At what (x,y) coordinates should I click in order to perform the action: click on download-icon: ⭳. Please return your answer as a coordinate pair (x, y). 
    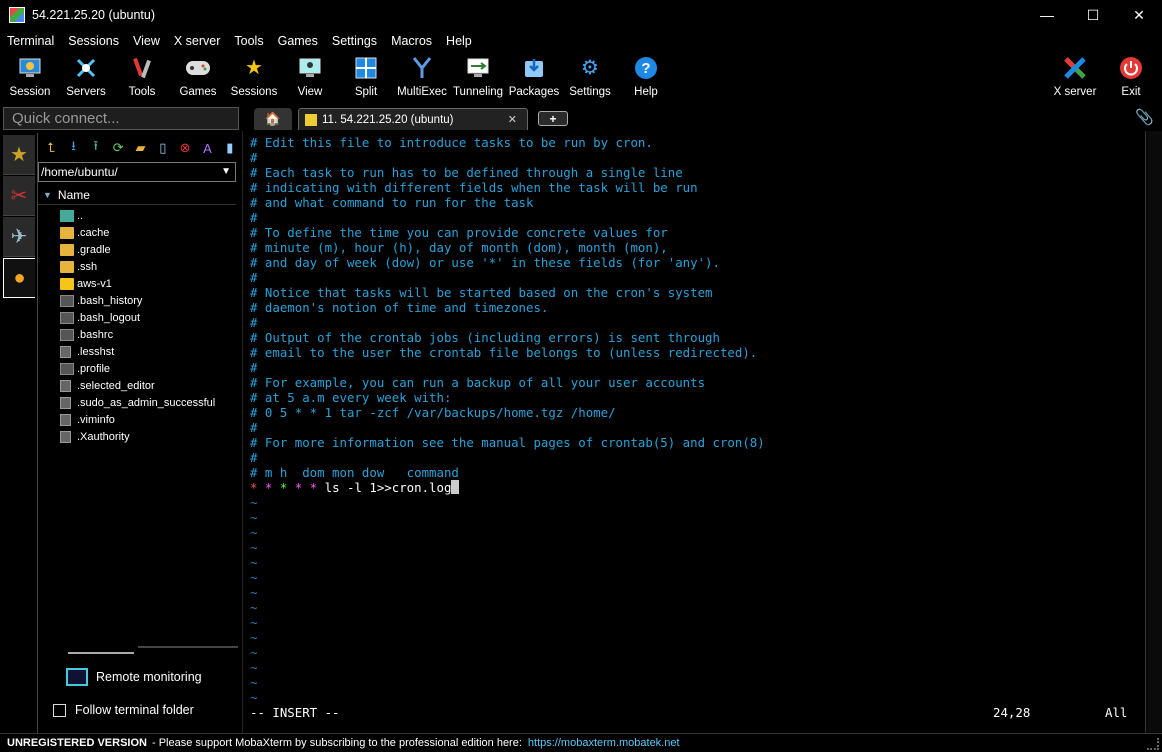
    Looking at the image, I should click on (73, 148).